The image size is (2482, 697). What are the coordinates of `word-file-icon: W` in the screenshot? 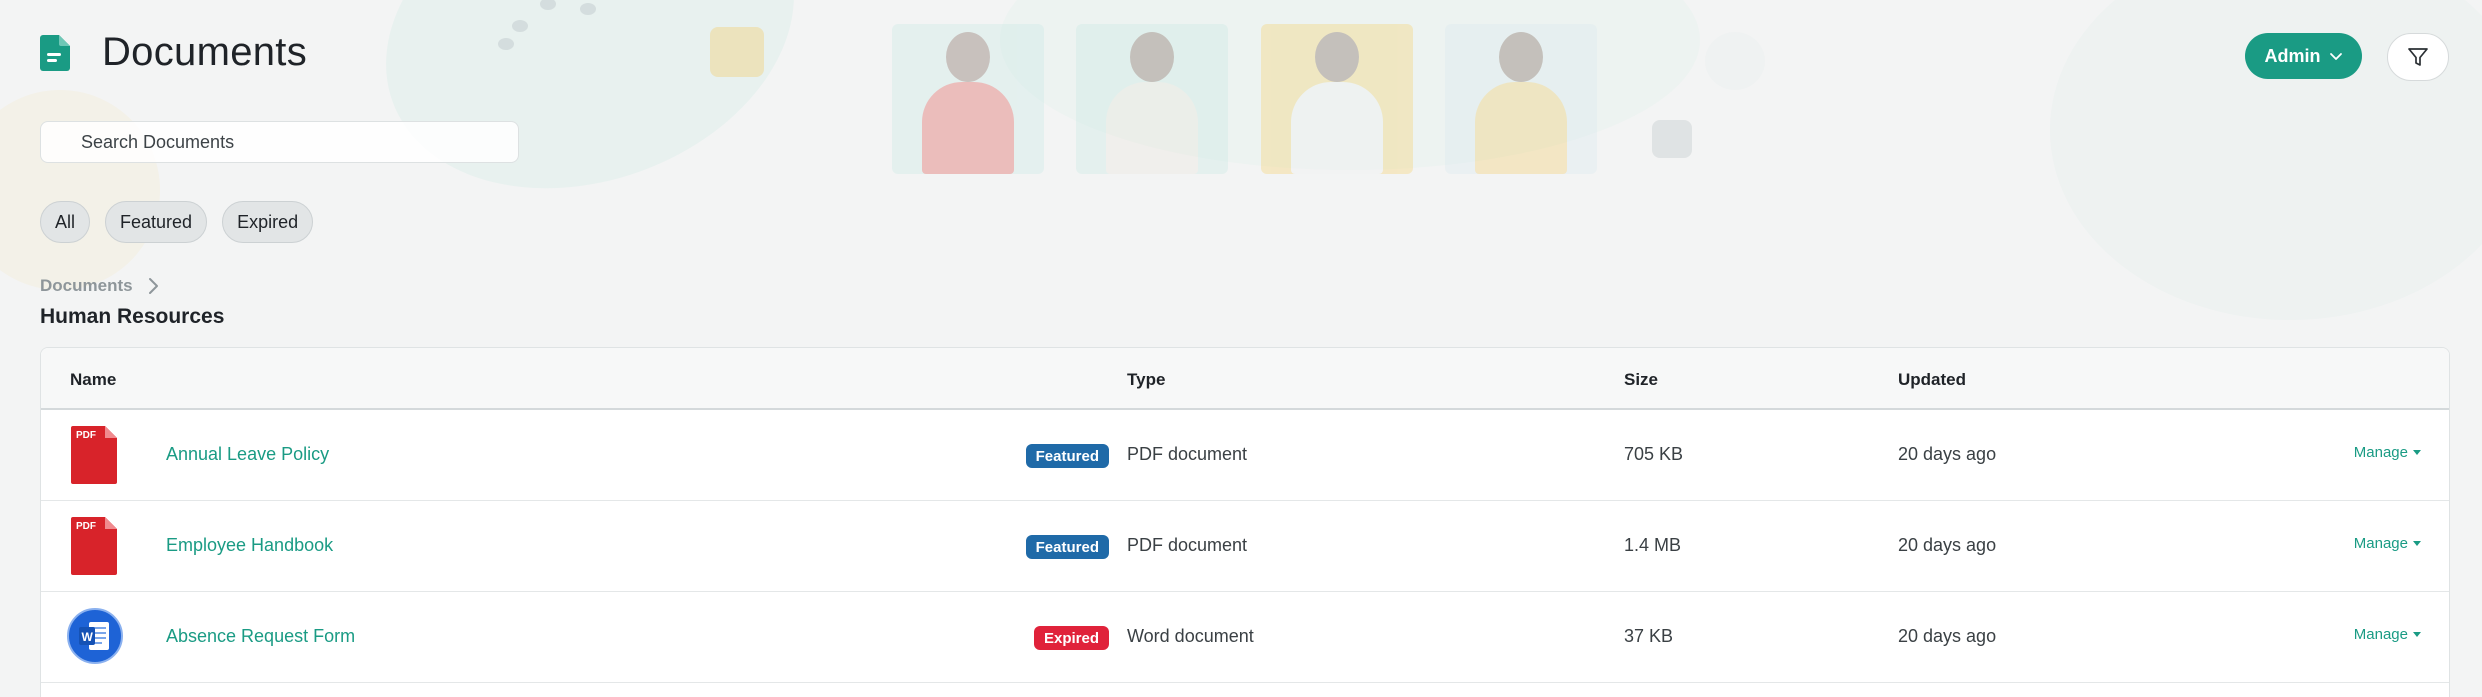 It's located at (95, 636).